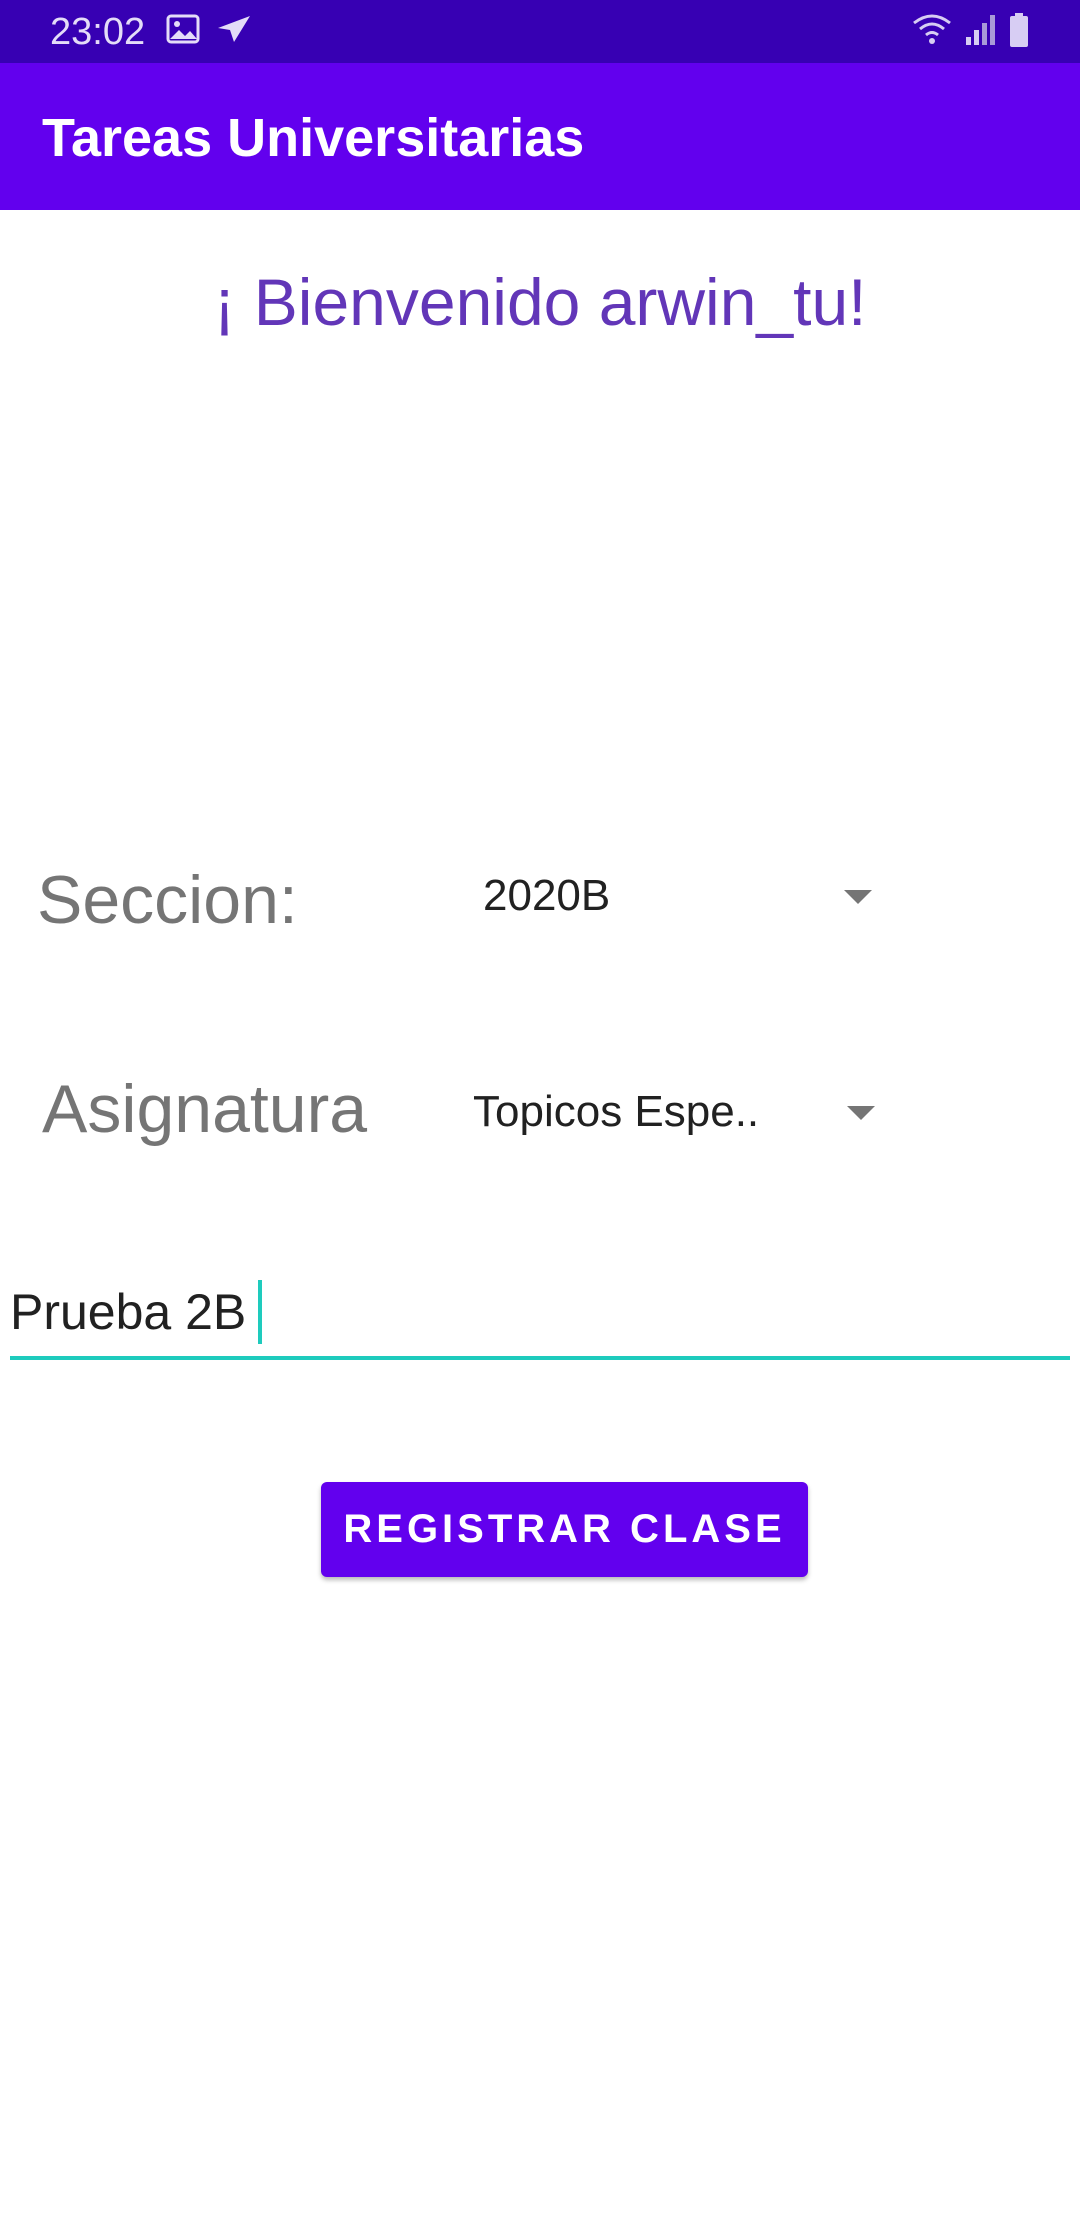  Describe the element at coordinates (932, 32) in the screenshot. I see `wifi-icon` at that location.